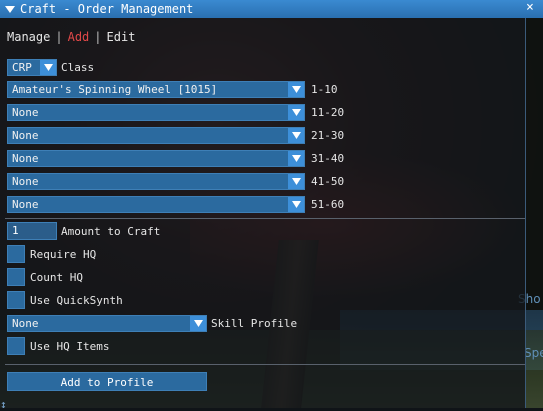 The height and width of the screenshot is (411, 543). I want to click on add-to-profile-label: Add to Profile, so click(107, 382).